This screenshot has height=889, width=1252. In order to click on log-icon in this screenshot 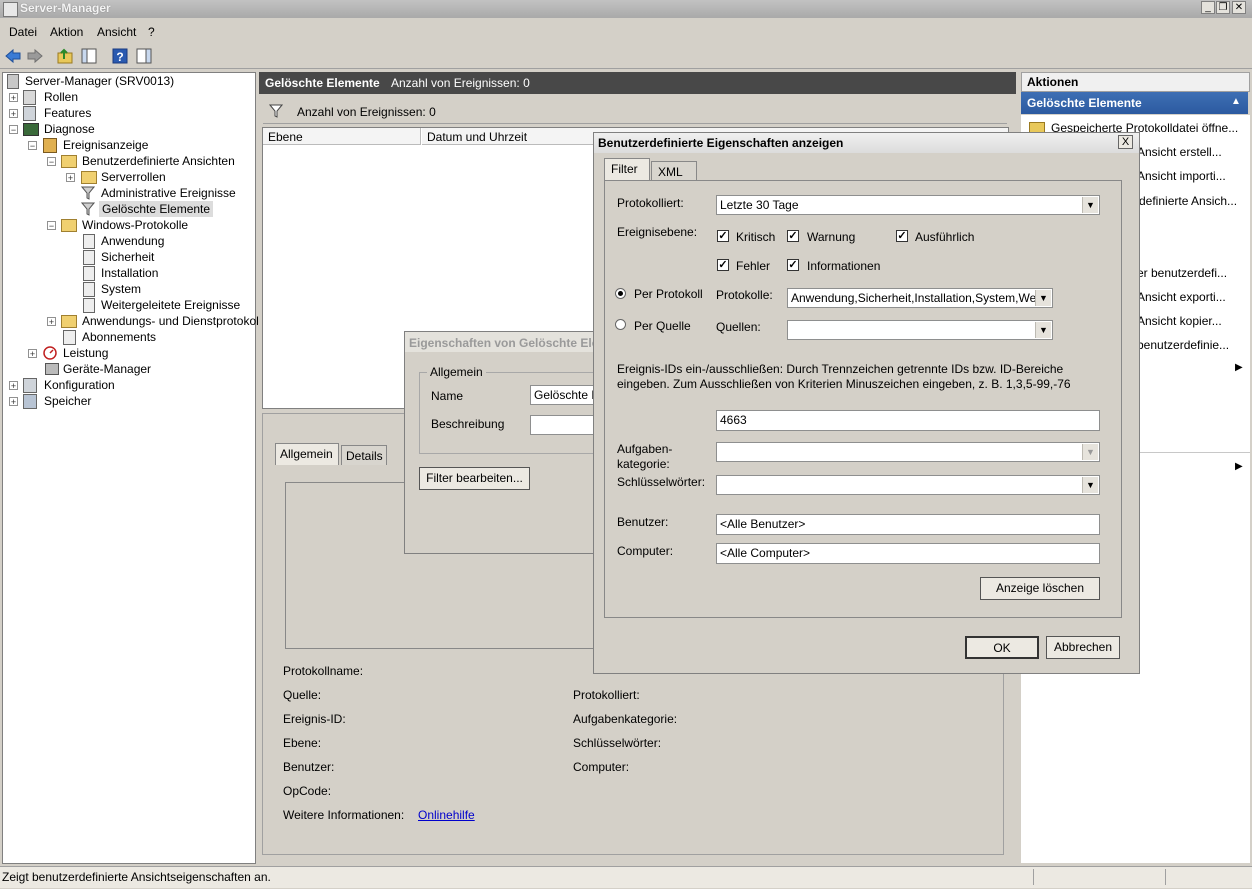, I will do `click(89, 305)`.